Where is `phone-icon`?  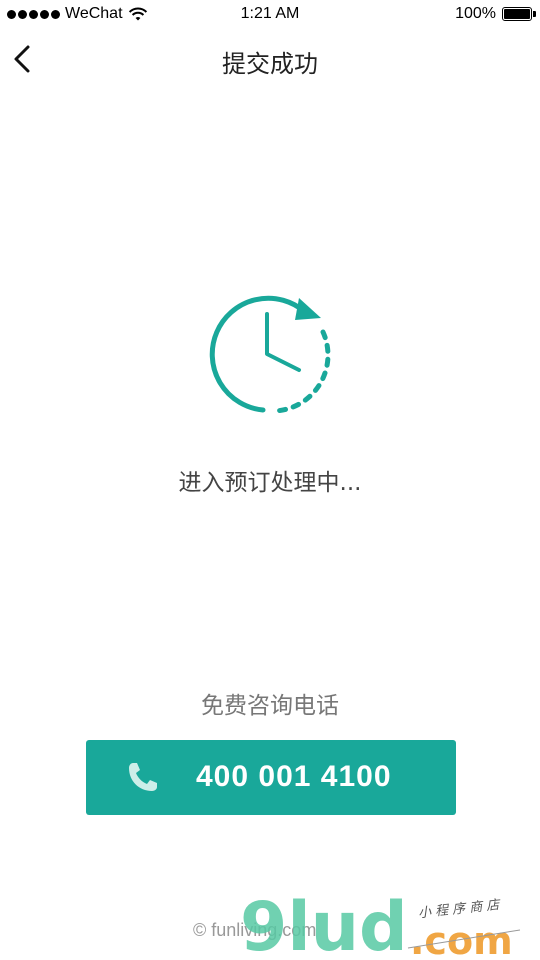 phone-icon is located at coordinates (143, 777).